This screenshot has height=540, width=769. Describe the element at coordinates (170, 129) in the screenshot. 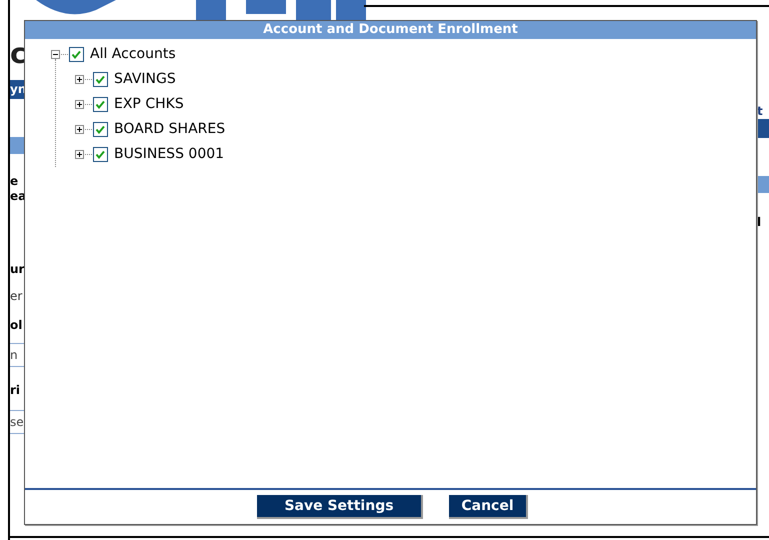

I see `tree-item-label: BOARD SHARES` at that location.